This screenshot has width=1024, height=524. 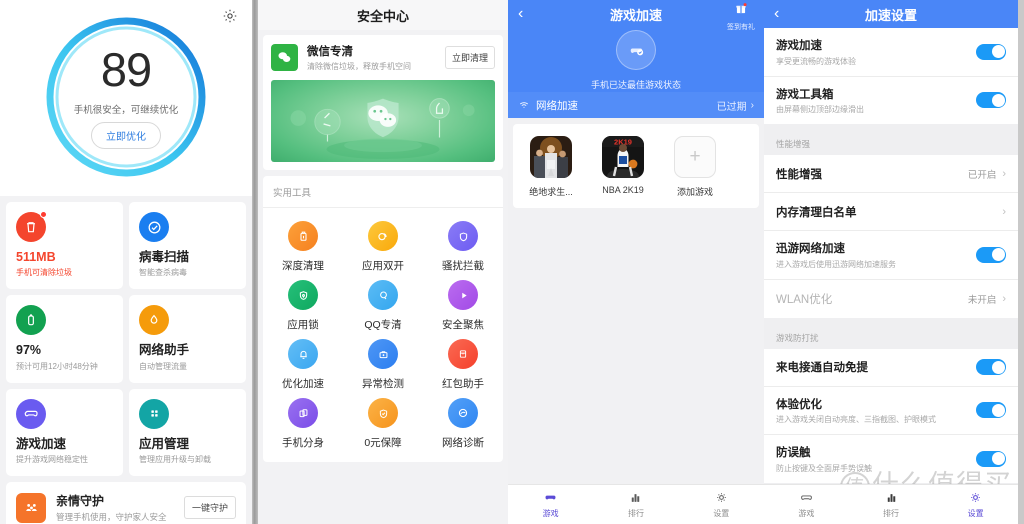 What do you see at coordinates (303, 236) in the screenshot?
I see `deep-clean-icon` at bounding box center [303, 236].